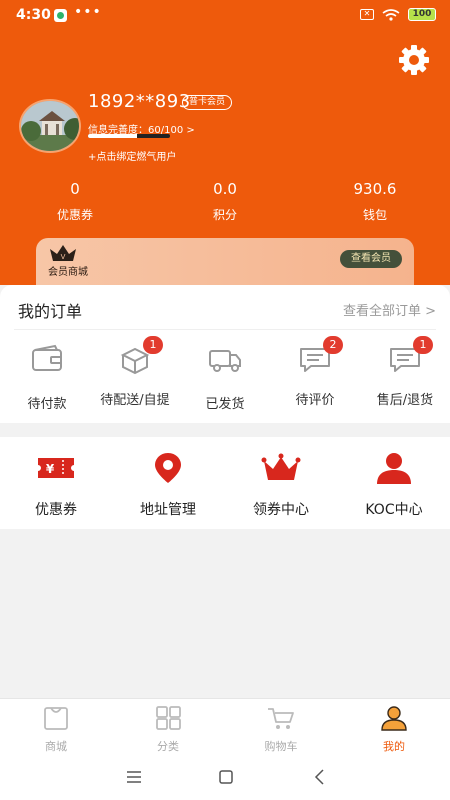  I want to click on service-label: 优惠券, so click(56, 510).